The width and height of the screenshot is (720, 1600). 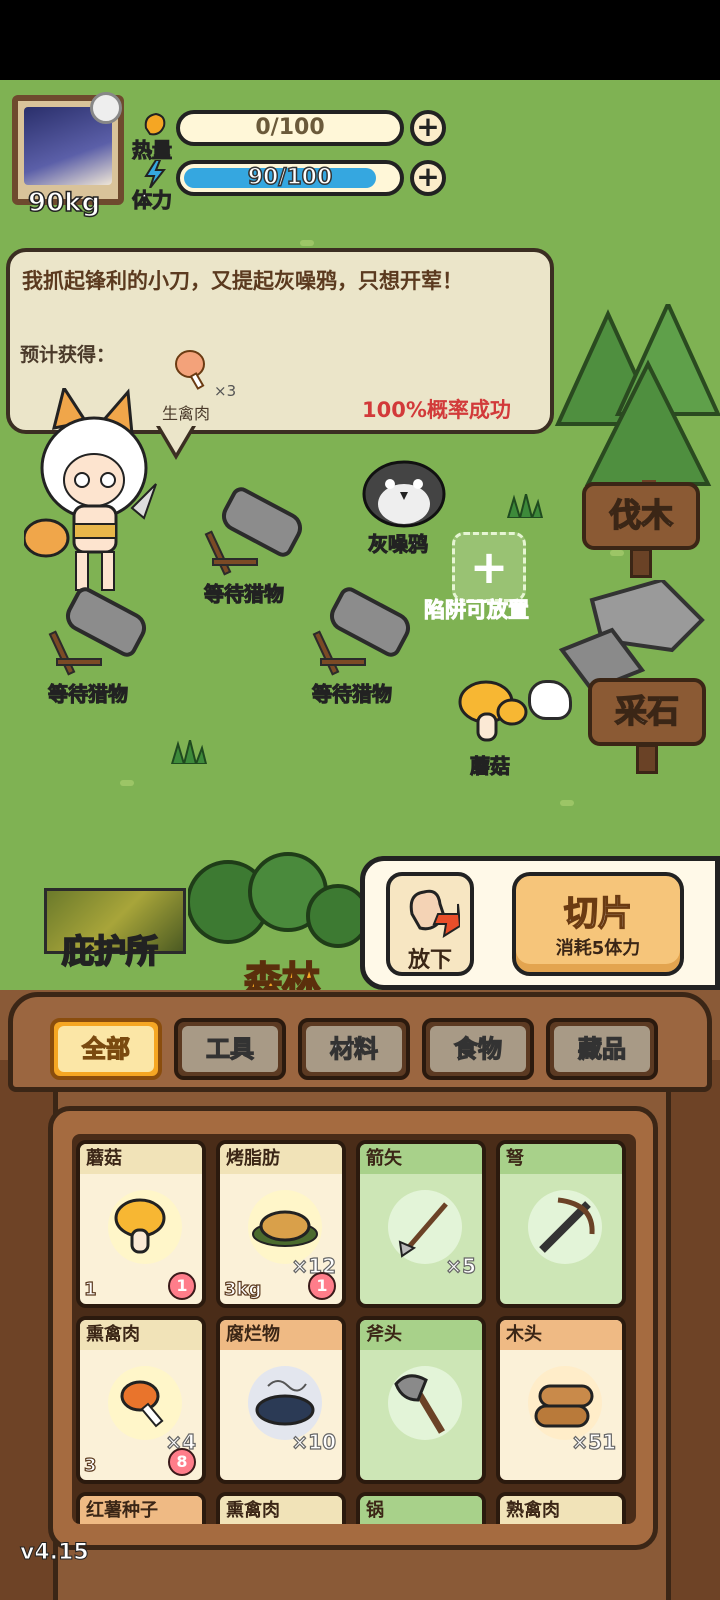 I want to click on pine-trees-icon, so click(x=637, y=402).